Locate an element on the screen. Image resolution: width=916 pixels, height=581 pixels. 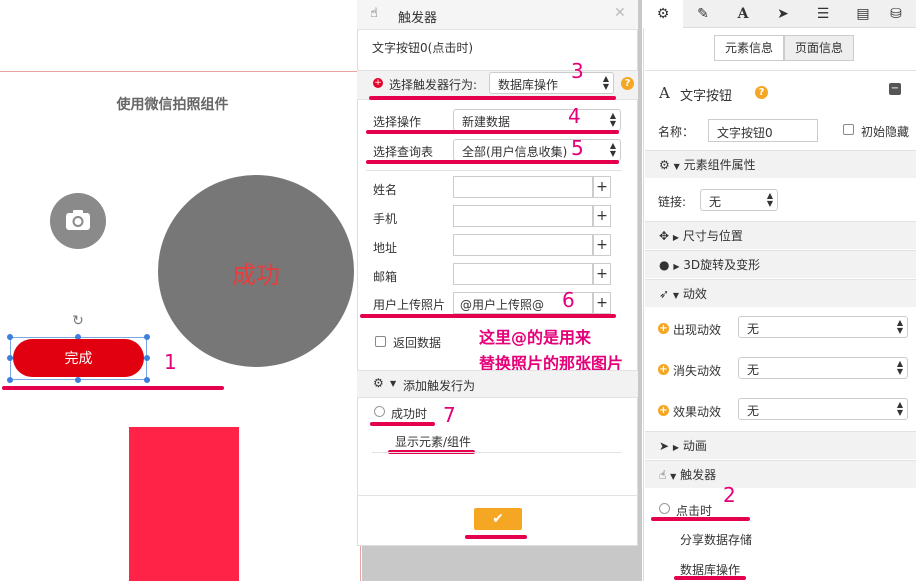
trigger-radio-icon is located at coordinates (664, 508).